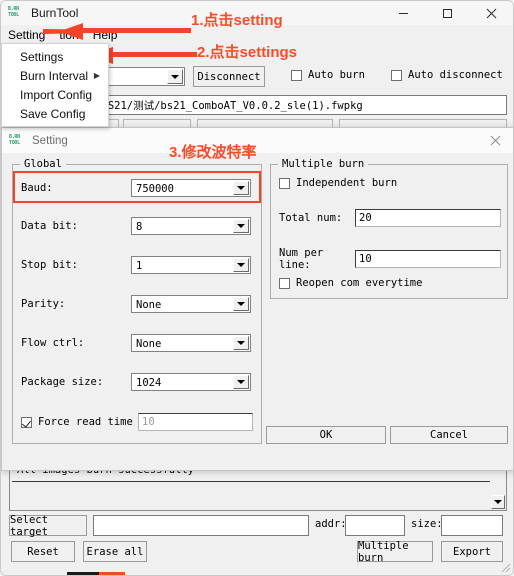 Image resolution: width=514 pixels, height=576 pixels. I want to click on setting-dialog-title: Setting, so click(50, 140).